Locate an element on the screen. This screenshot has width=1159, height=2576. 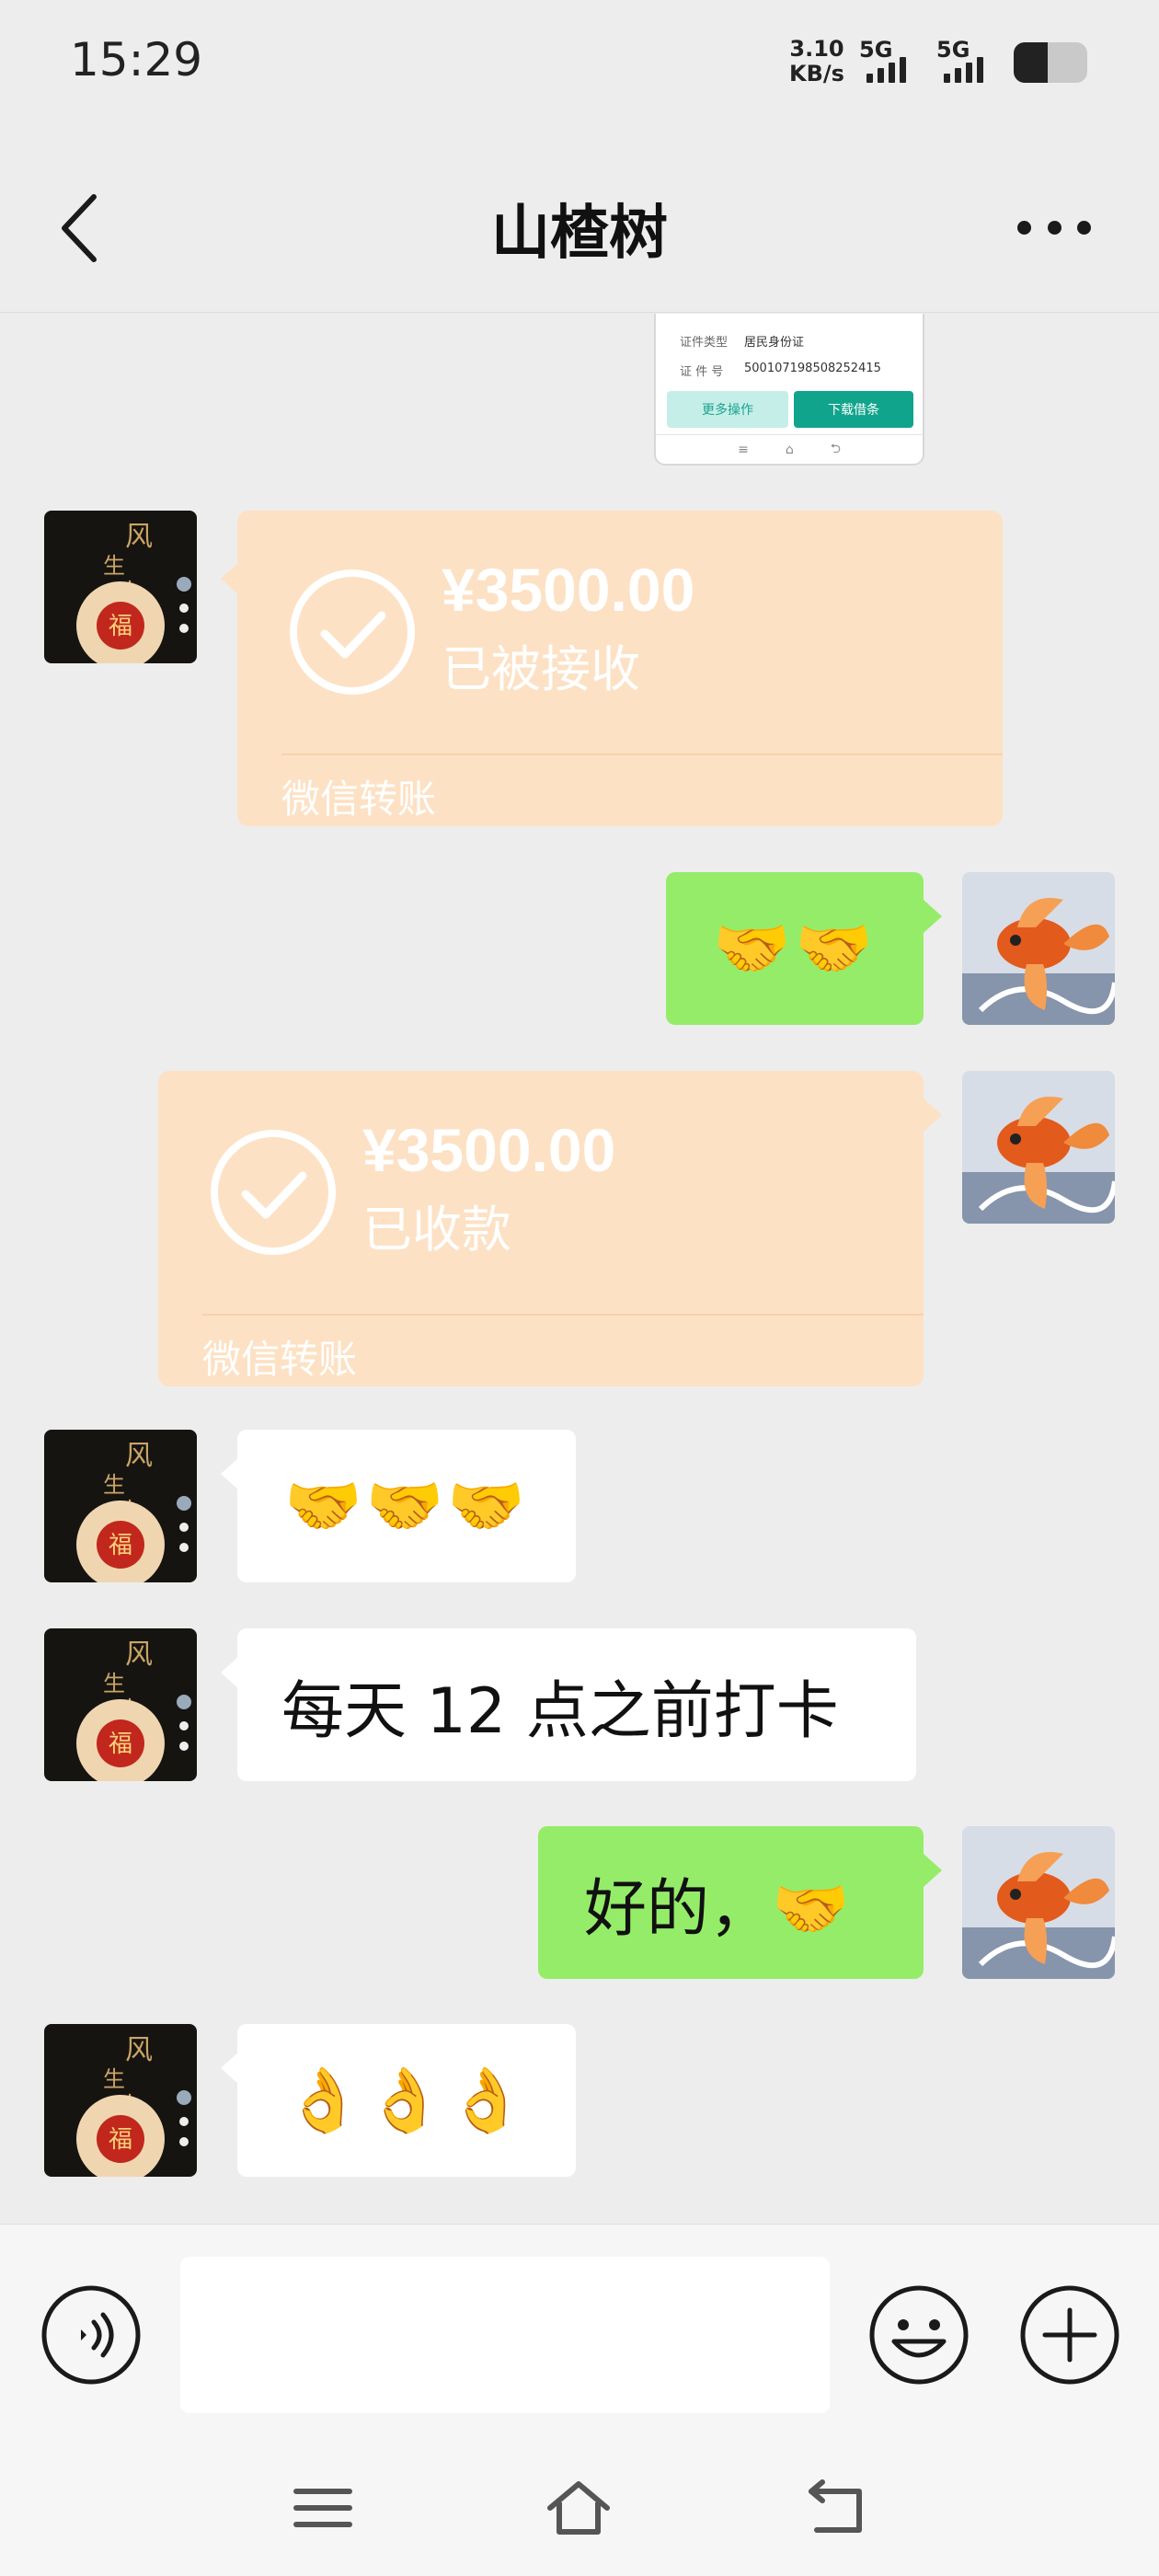
image-navrow: ≡ ⌂ ⮌ is located at coordinates (789, 449).